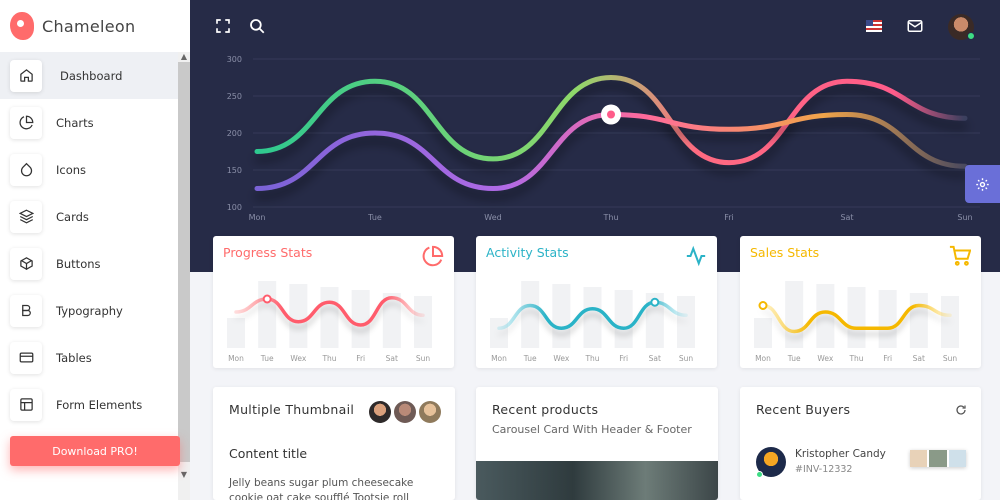 The image size is (1000, 500). Describe the element at coordinates (26, 310) in the screenshot. I see `bold-icon` at that location.